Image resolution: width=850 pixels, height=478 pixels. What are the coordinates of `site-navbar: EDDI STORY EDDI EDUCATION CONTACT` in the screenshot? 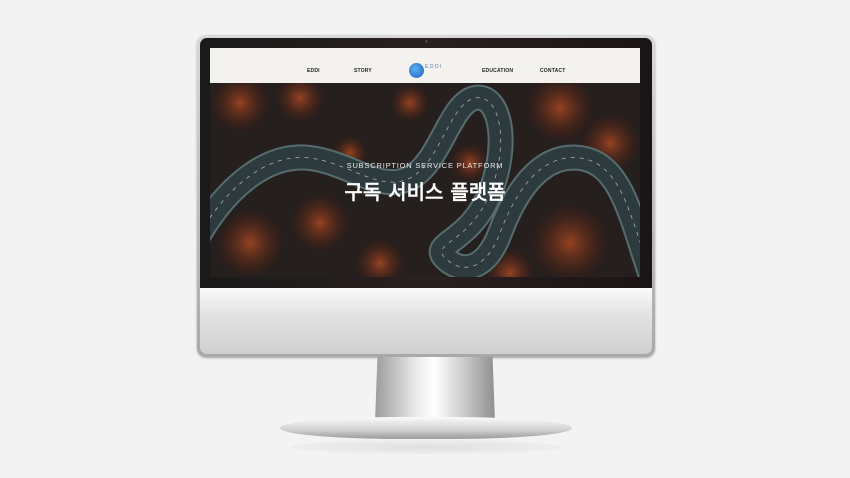 It's located at (425, 65).